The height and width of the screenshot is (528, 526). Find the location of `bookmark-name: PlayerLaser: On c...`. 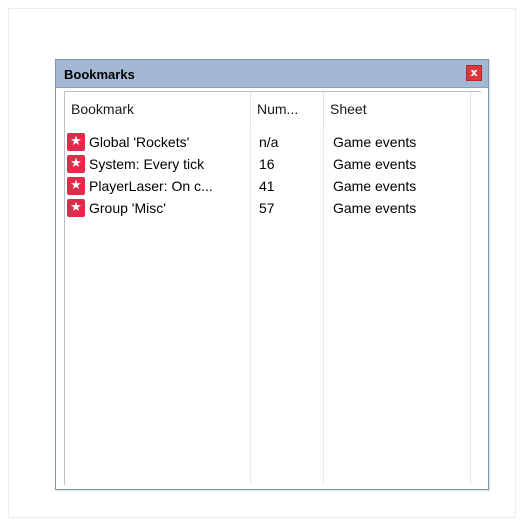

bookmark-name: PlayerLaser: On c... is located at coordinates (151, 186).